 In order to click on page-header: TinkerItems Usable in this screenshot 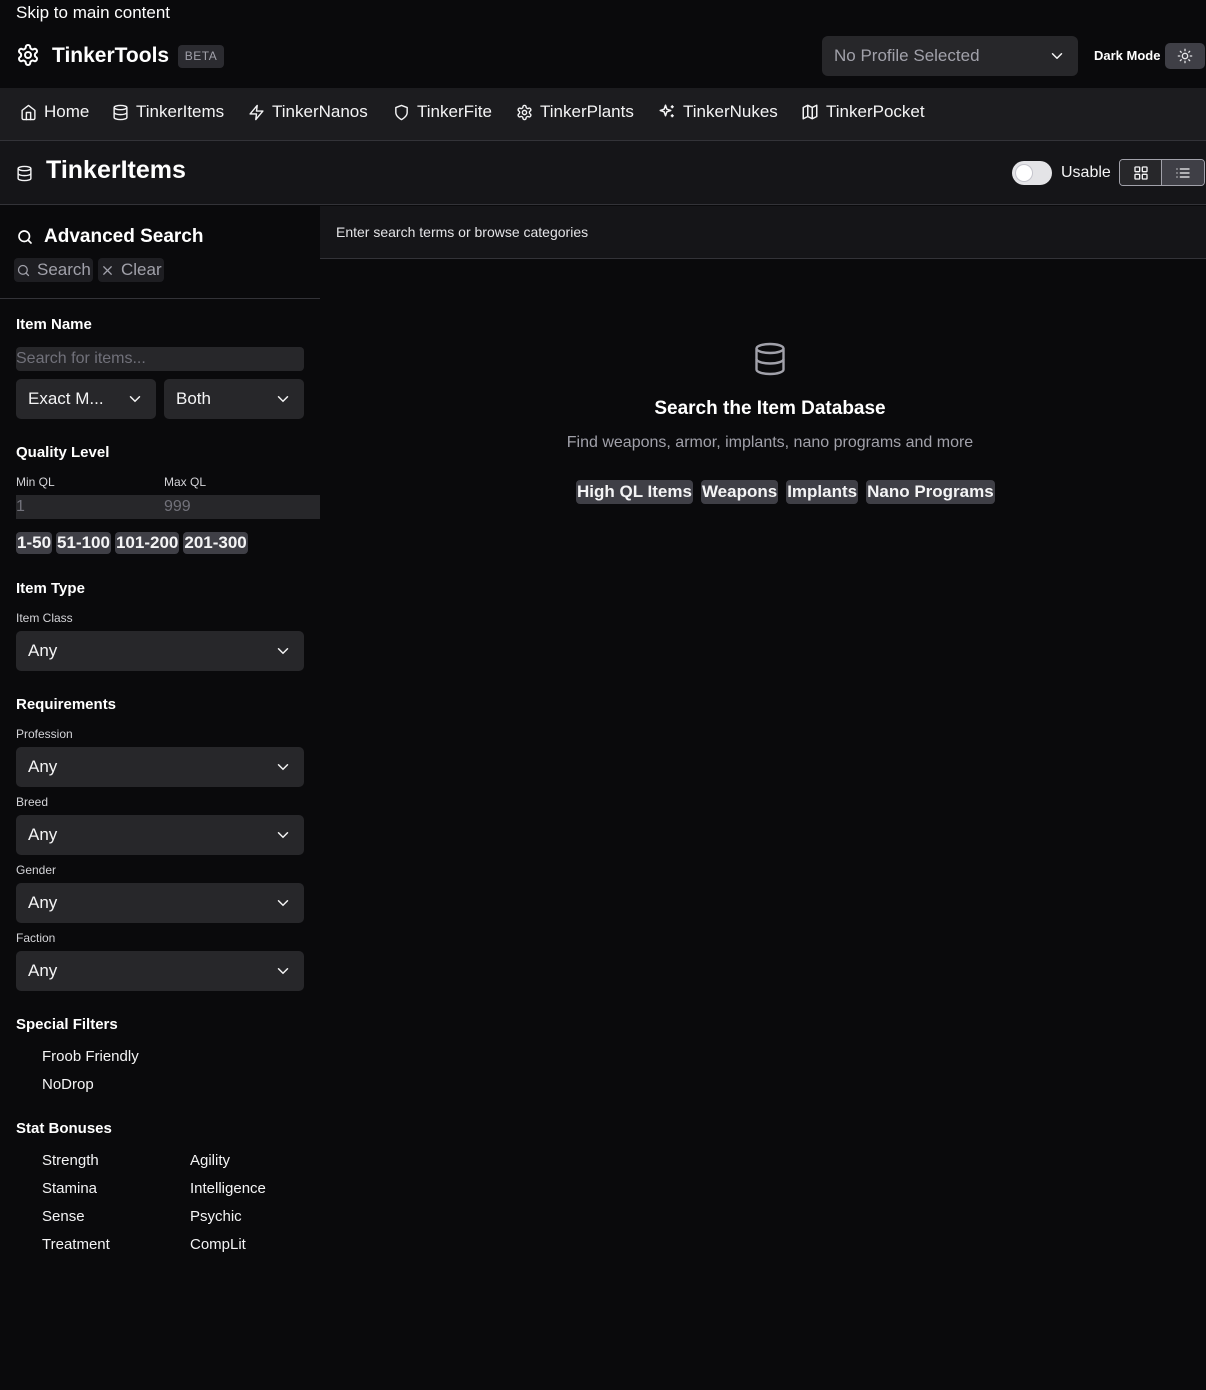, I will do `click(603, 173)`.